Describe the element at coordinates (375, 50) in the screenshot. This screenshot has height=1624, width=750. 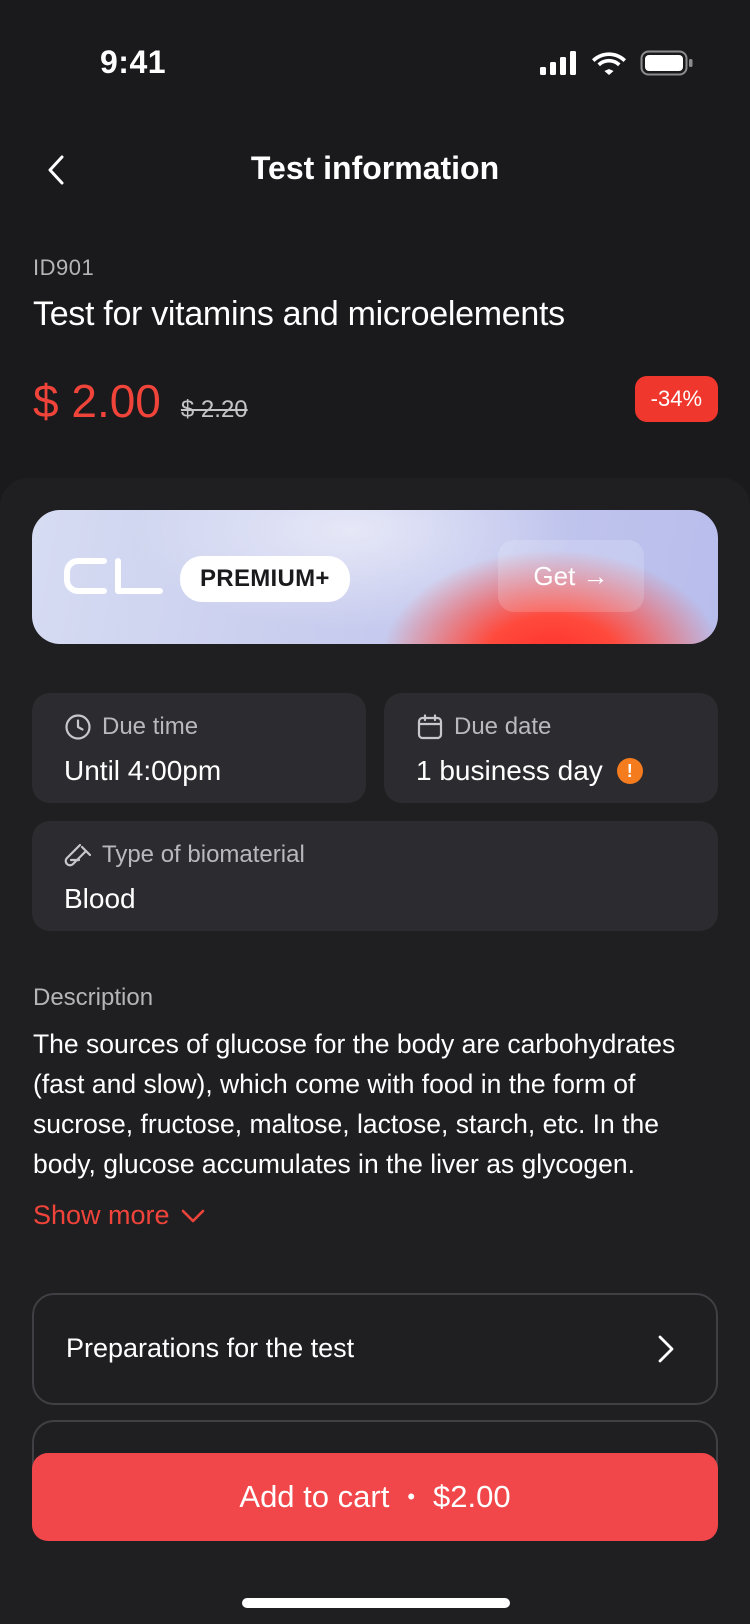
I see `status-bar: 9:41` at that location.